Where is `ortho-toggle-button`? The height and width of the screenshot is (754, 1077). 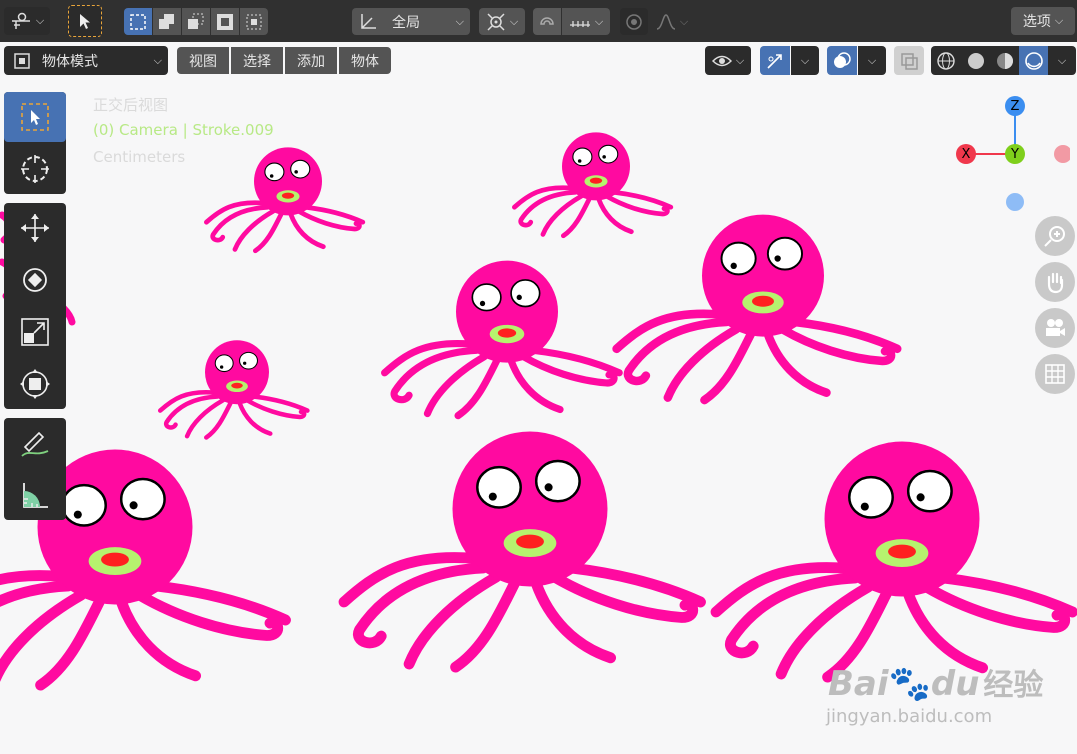
ortho-toggle-button is located at coordinates (1055, 374).